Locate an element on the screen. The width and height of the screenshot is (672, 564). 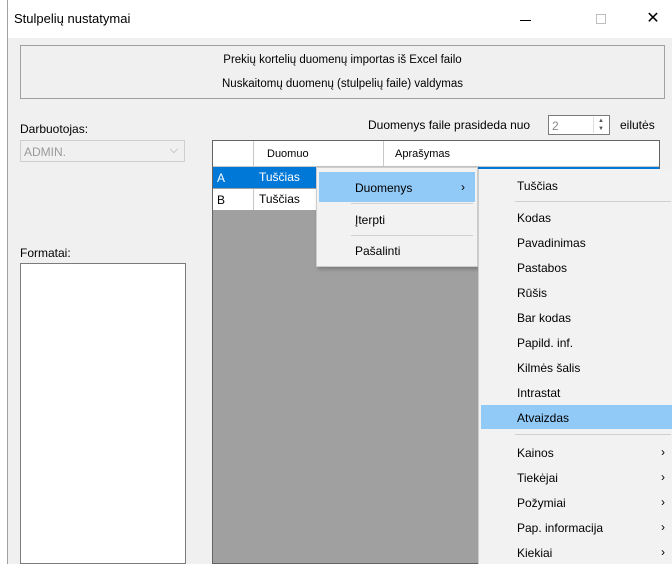
minimize-icon is located at coordinates (525, 20).